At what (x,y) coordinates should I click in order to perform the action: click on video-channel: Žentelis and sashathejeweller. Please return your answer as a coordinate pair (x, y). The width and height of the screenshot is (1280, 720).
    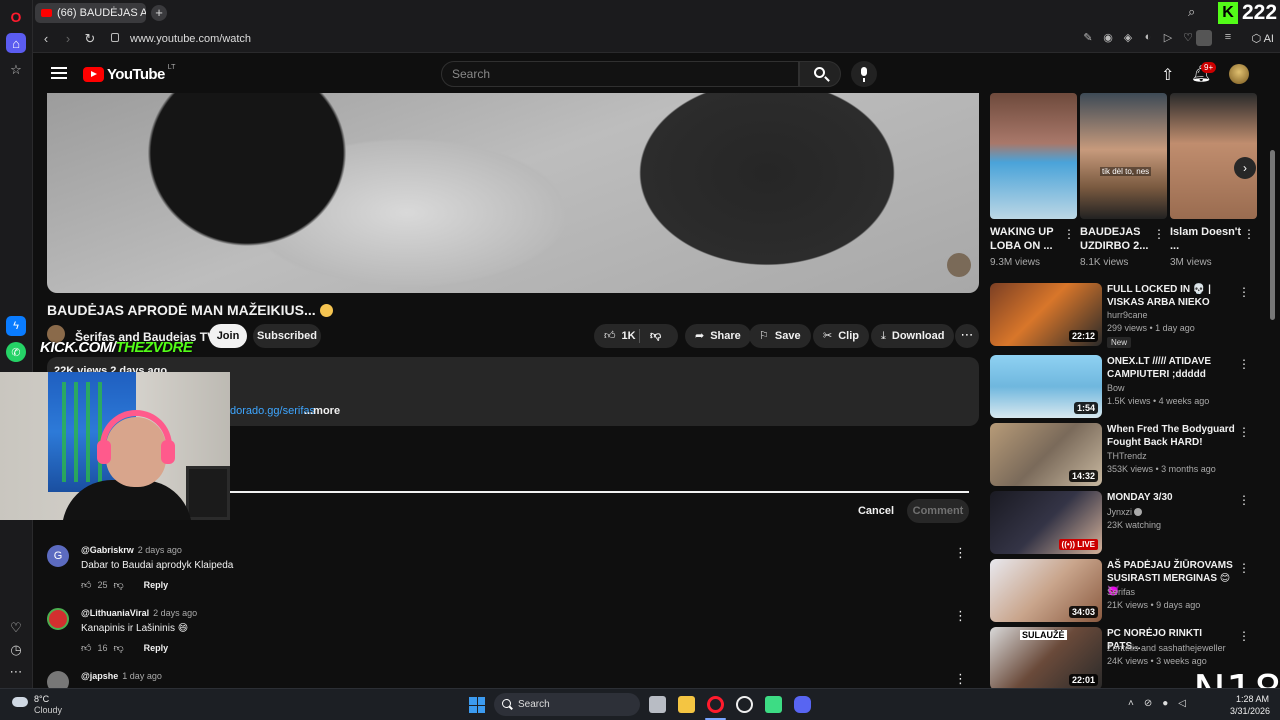
    Looking at the image, I should click on (1166, 648).